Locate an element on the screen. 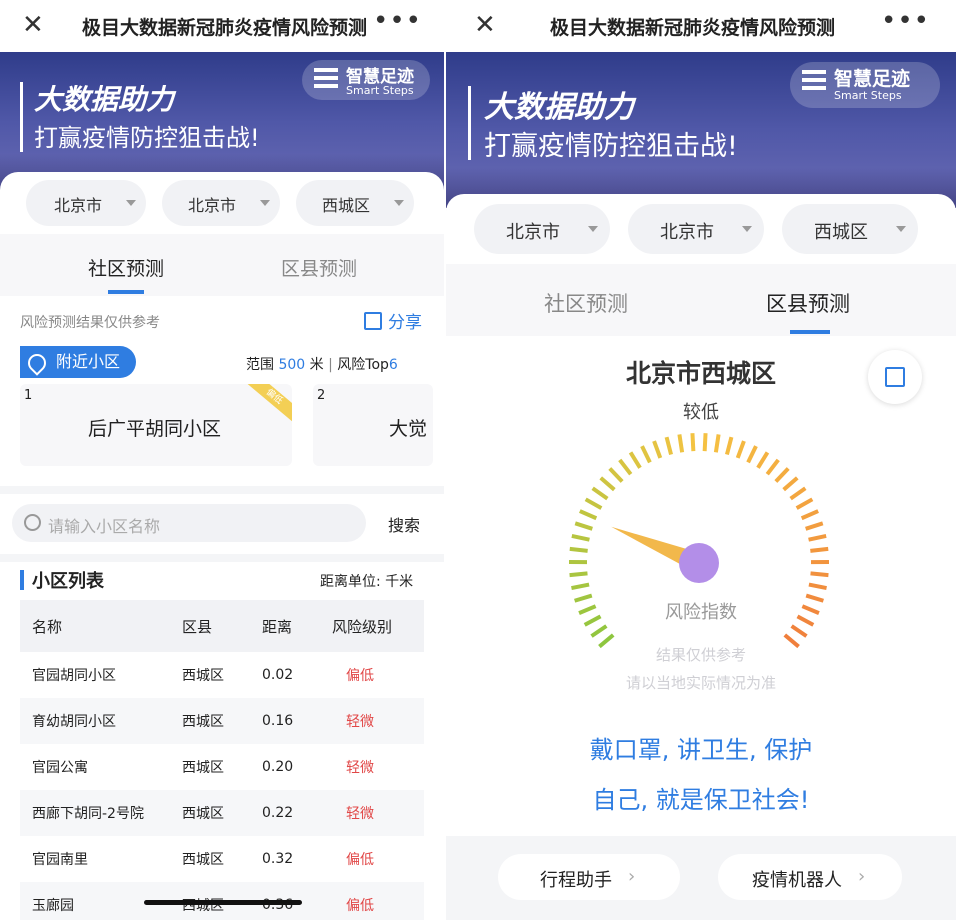  nearby-card: 2 大觉 is located at coordinates (373, 425).